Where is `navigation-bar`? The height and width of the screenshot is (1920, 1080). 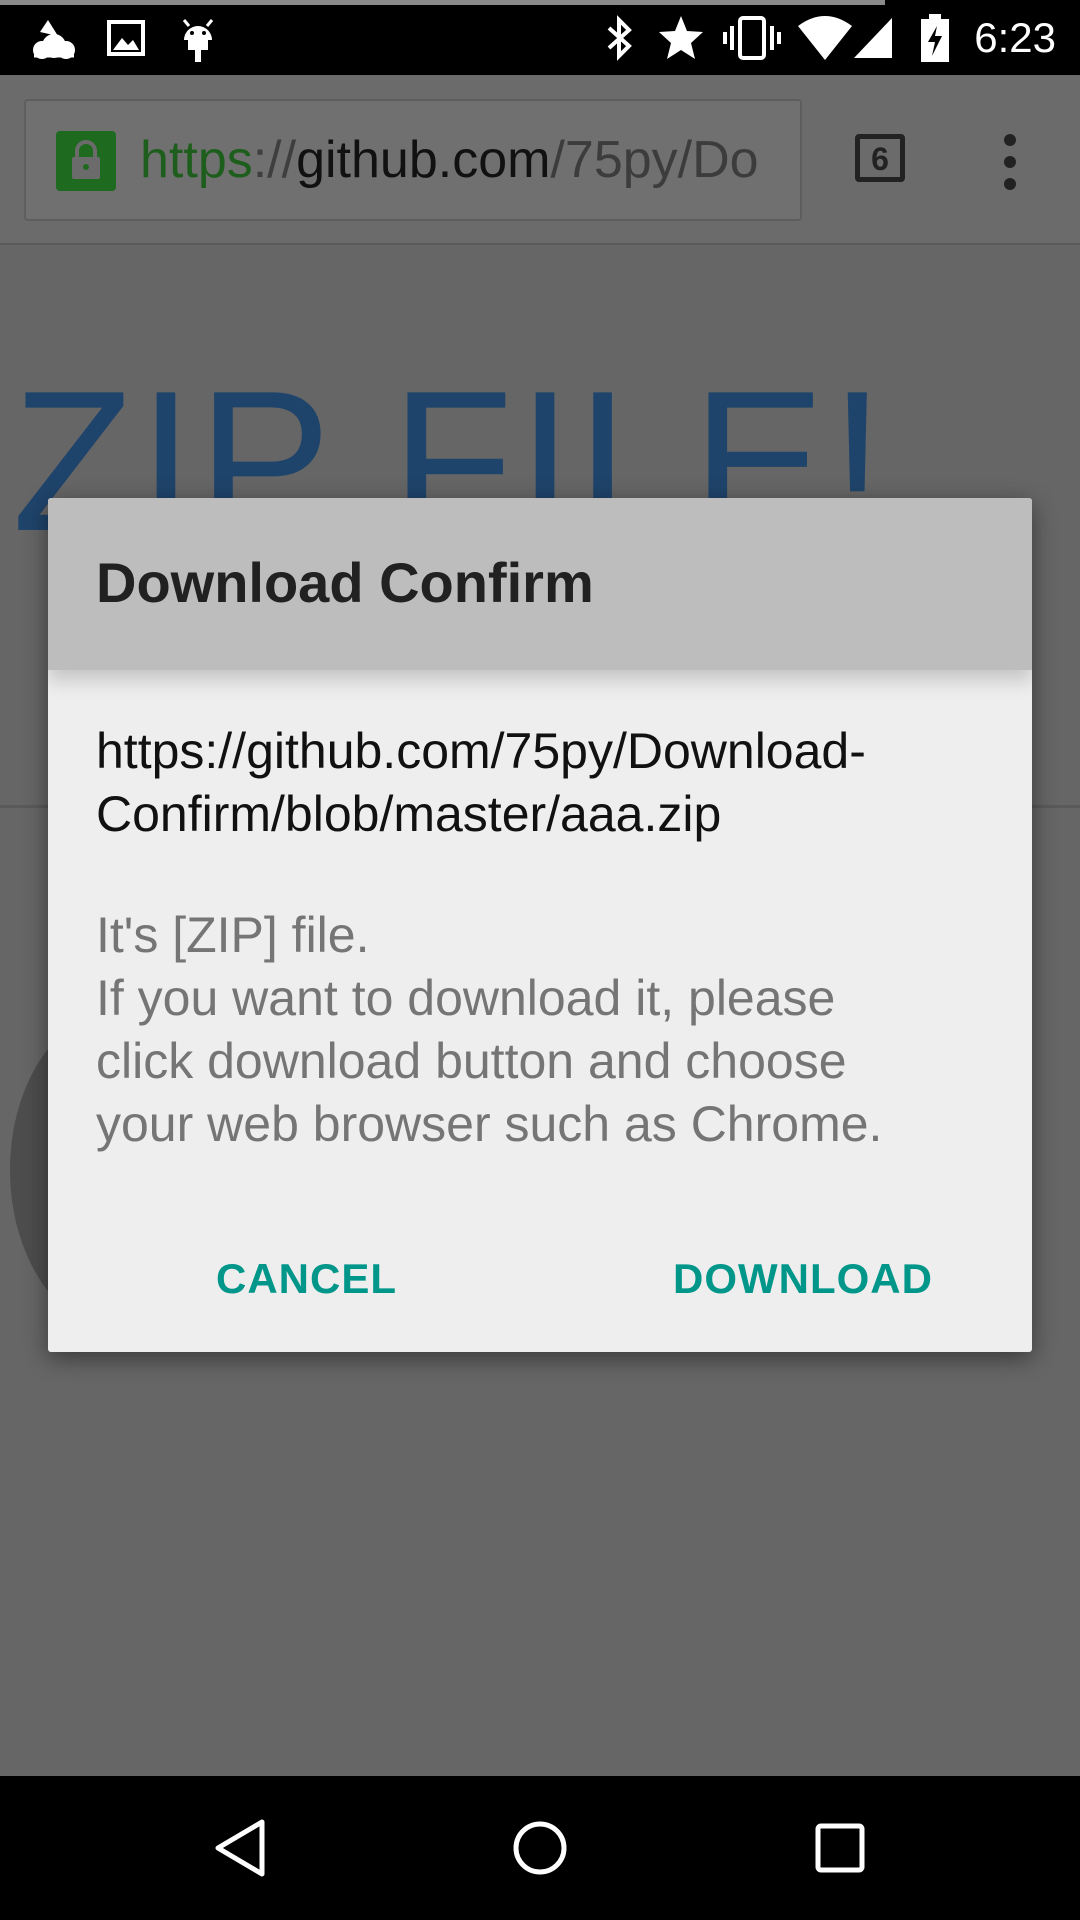
navigation-bar is located at coordinates (540, 1848).